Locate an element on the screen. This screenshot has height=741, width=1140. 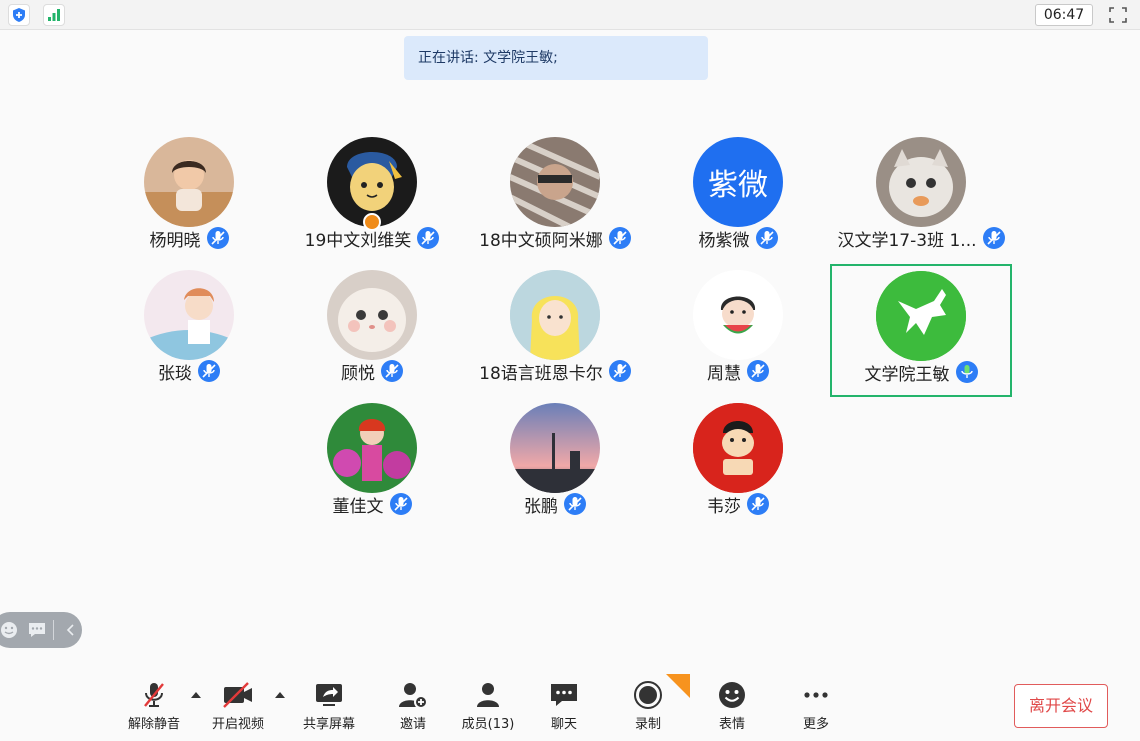
emoji-icon is located at coordinates (732, 695).